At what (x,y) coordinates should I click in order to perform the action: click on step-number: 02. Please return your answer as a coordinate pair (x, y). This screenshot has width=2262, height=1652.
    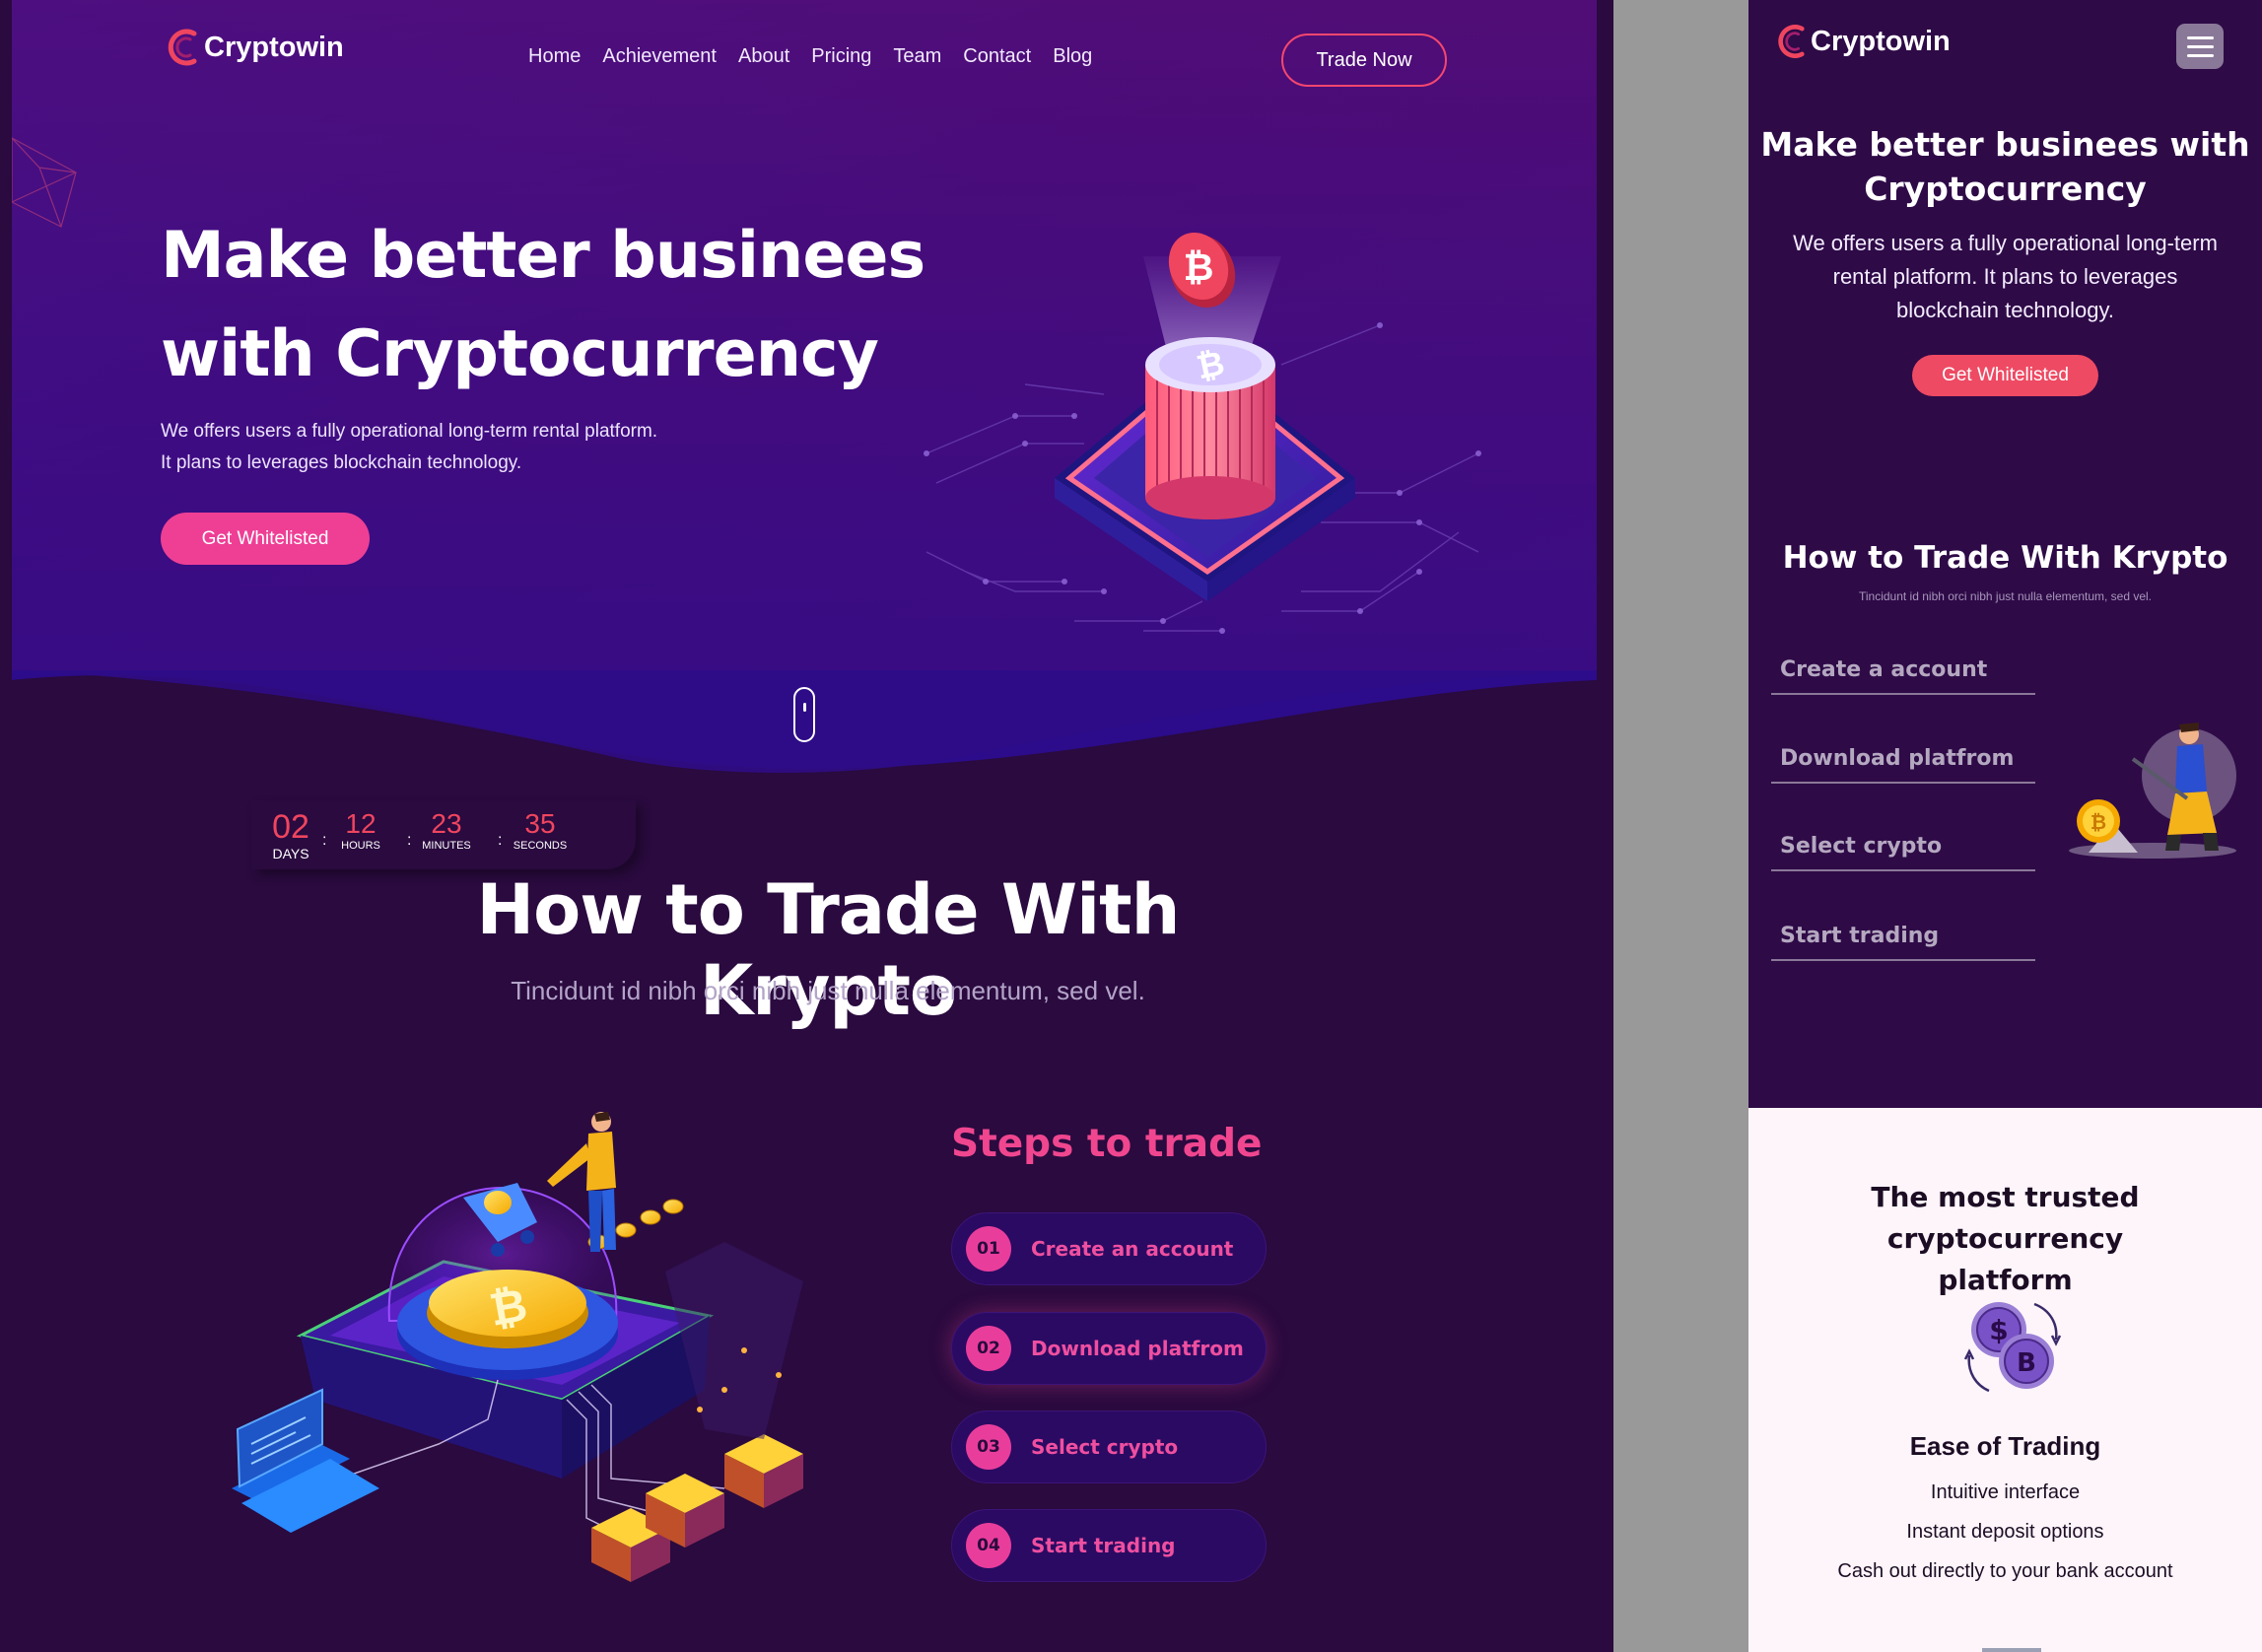
    Looking at the image, I should click on (989, 1348).